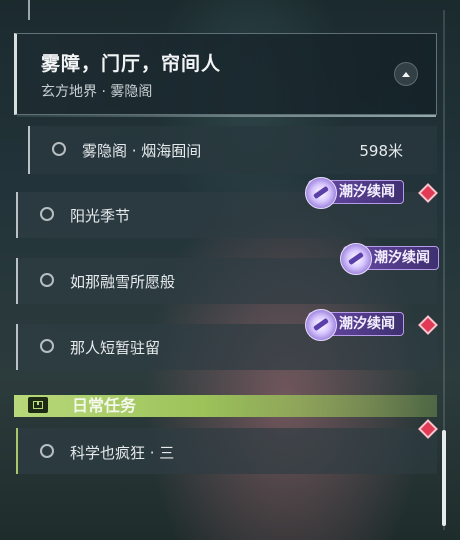 Image resolution: width=460 pixels, height=540 pixels. What do you see at coordinates (38, 405) in the screenshot?
I see `alert-icon` at bounding box center [38, 405].